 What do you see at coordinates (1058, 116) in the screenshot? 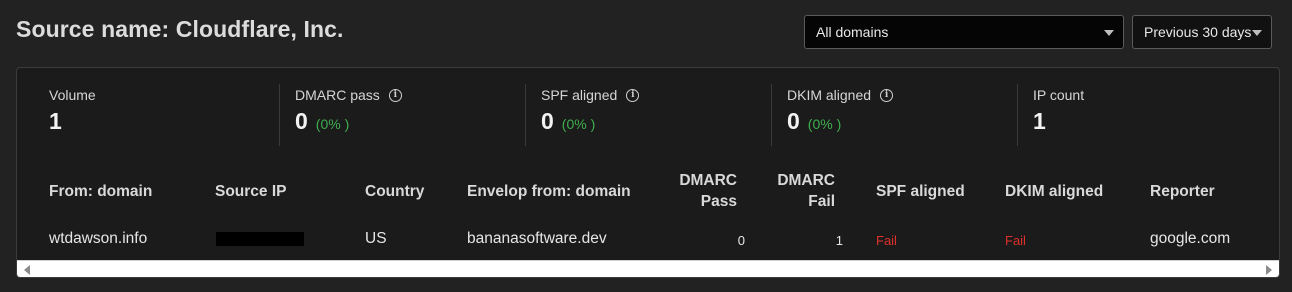
I see `stat-ip-count: IP count 1` at bounding box center [1058, 116].